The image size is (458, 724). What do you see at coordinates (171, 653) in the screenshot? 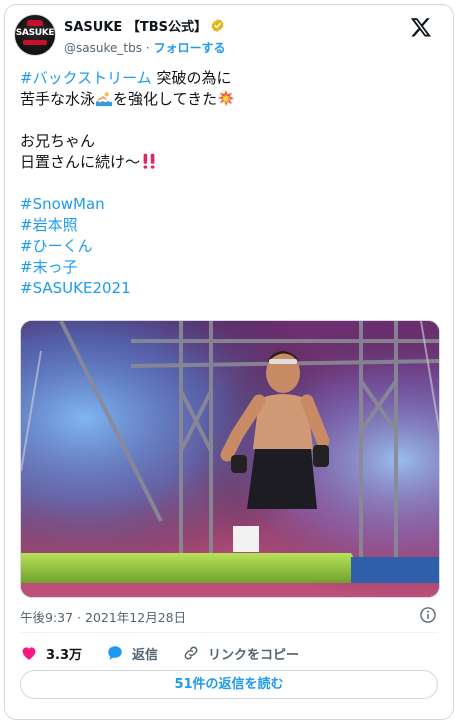
I see `action-bar: 3.3万 返信 リンクをコピー` at bounding box center [171, 653].